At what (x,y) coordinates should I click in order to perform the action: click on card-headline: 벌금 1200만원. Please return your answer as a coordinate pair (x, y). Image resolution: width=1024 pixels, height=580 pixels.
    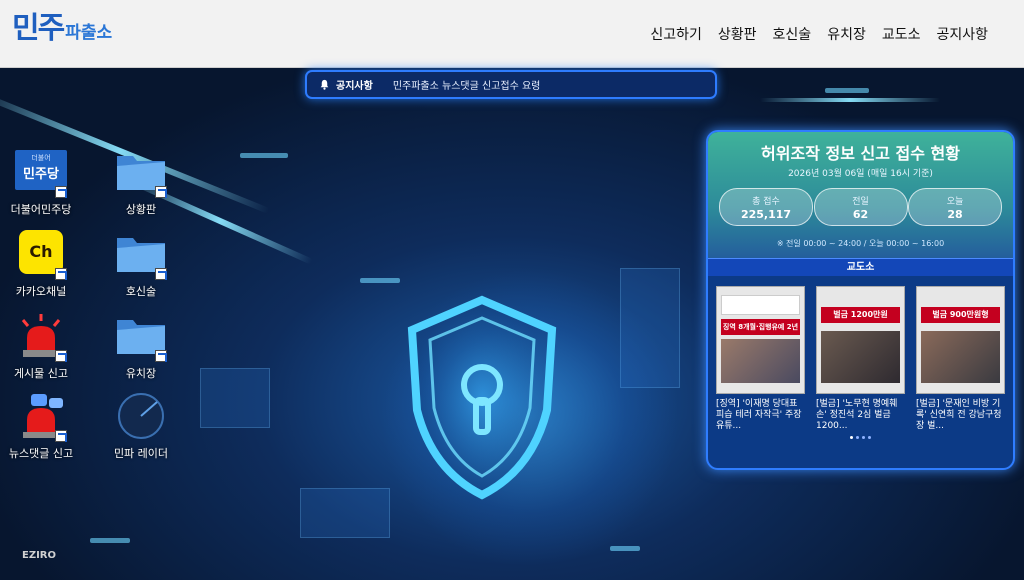
    Looking at the image, I should click on (860, 315).